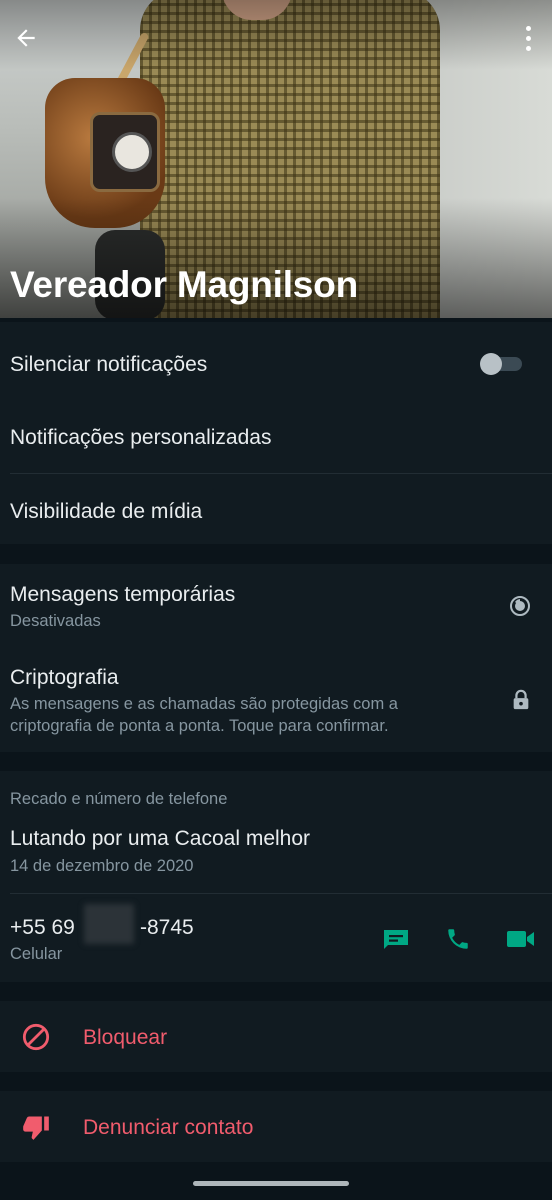 The width and height of the screenshot is (552, 1200). What do you see at coordinates (528, 28) in the screenshot?
I see `more-vert-icon` at bounding box center [528, 28].